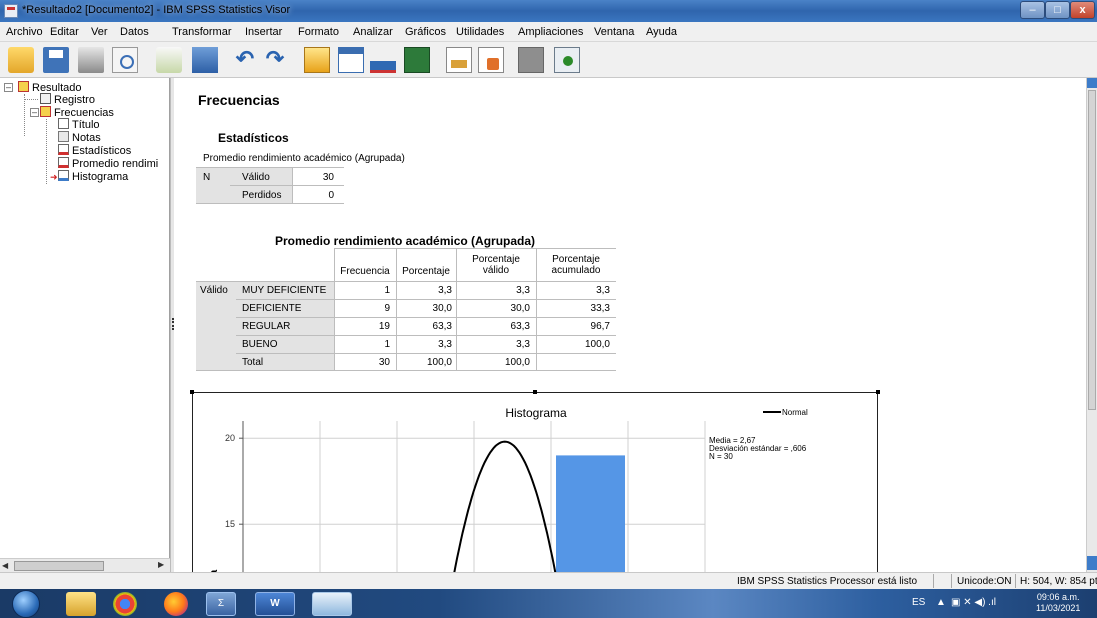  I want to click on book-icon, so click(45, 111).